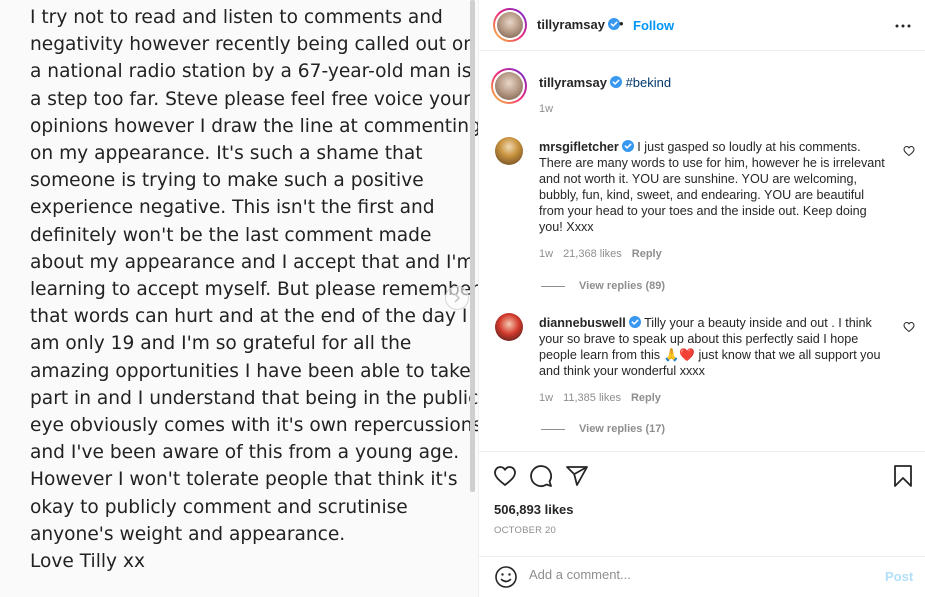  What do you see at coordinates (679, 355) in the screenshot?
I see `comment-emoji: 🙏❤️` at bounding box center [679, 355].